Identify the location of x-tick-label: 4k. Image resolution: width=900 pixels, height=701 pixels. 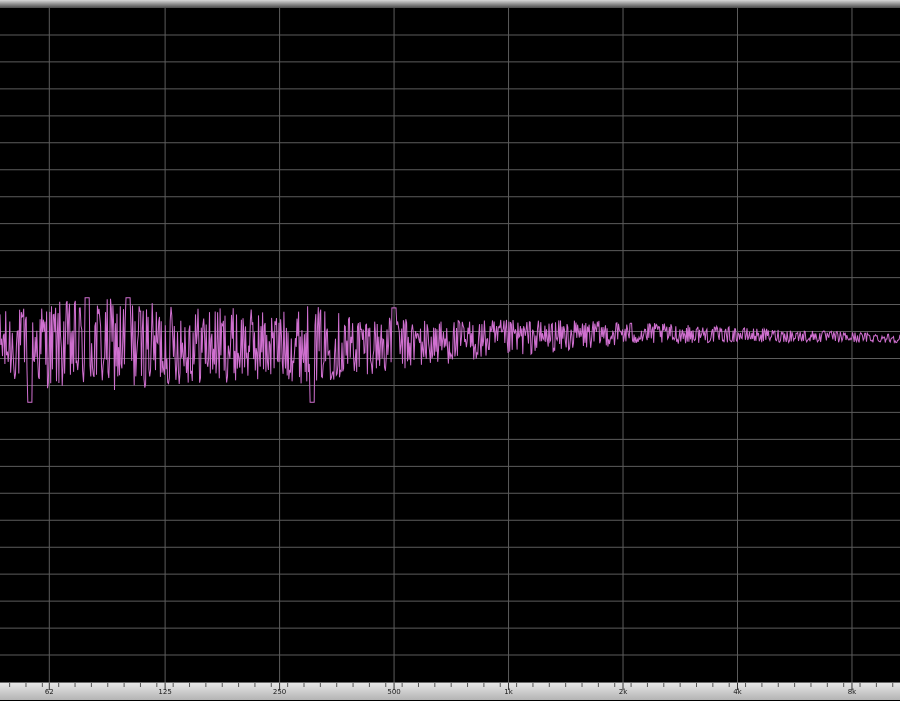
(737, 692).